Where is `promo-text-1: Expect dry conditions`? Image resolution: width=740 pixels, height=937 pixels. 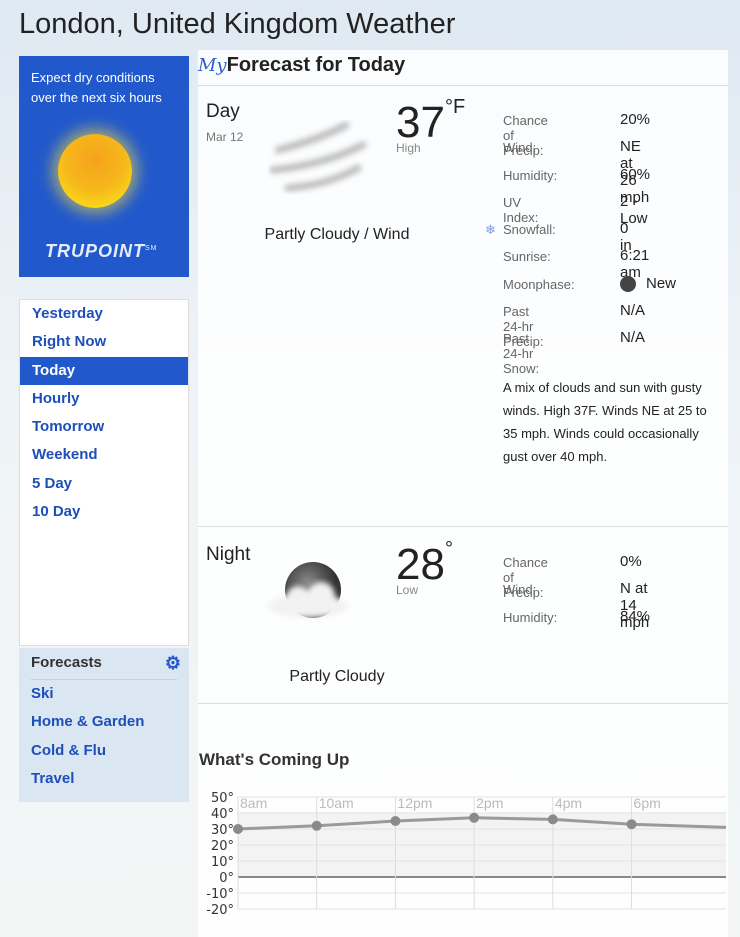
promo-text-1: Expect dry conditions is located at coordinates (93, 77).